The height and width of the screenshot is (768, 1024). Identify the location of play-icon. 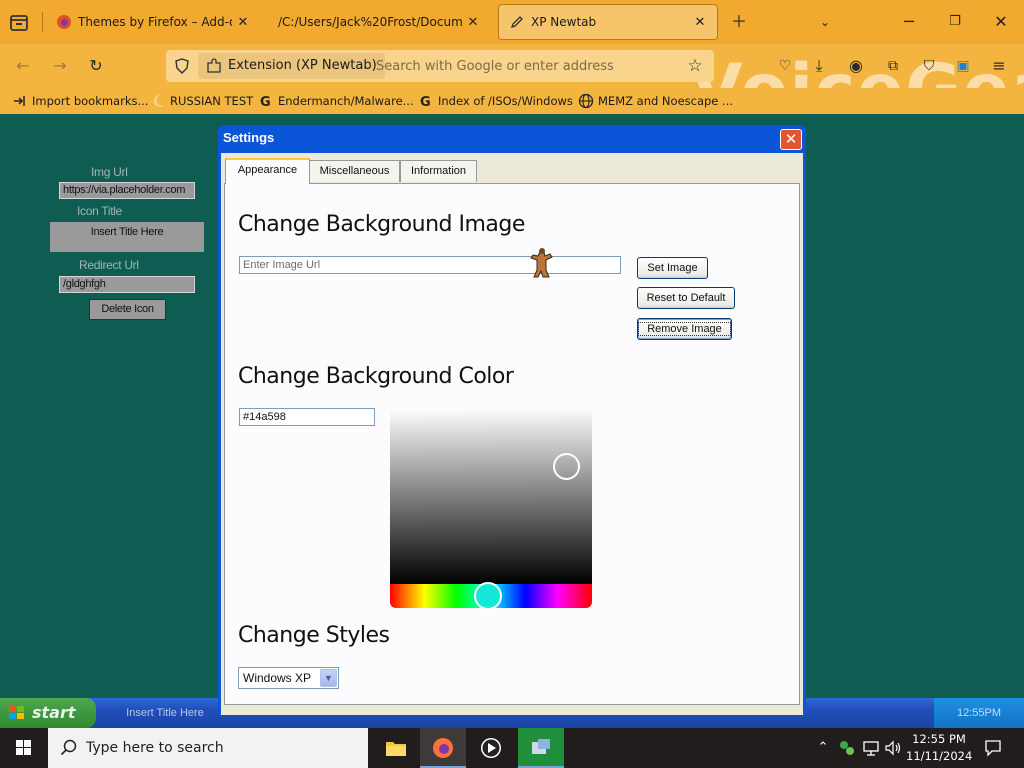
(491, 748).